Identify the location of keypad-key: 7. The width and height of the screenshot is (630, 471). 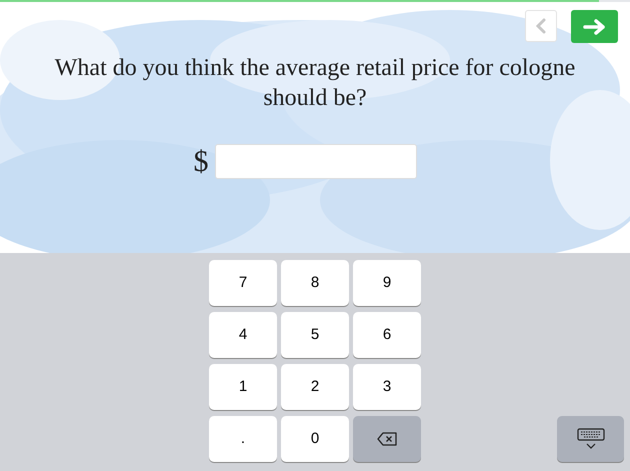
(243, 283).